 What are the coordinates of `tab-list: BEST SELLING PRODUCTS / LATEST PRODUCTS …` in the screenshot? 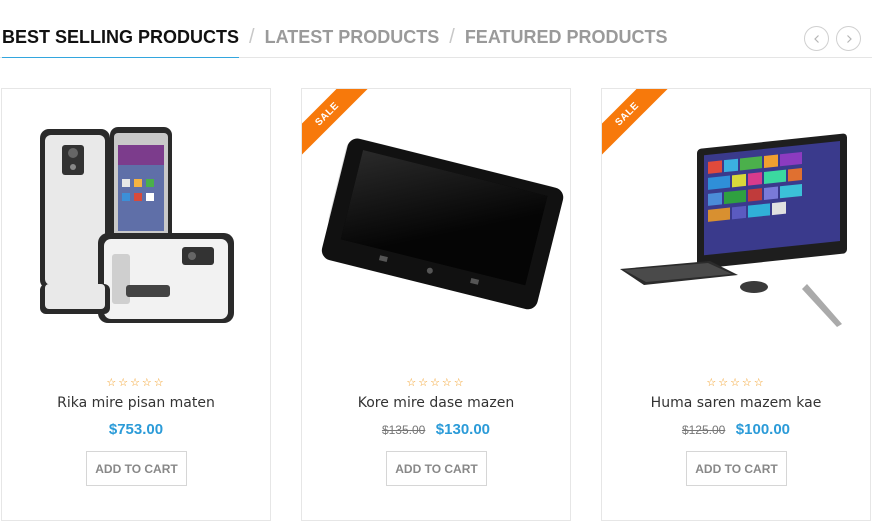 It's located at (335, 42).